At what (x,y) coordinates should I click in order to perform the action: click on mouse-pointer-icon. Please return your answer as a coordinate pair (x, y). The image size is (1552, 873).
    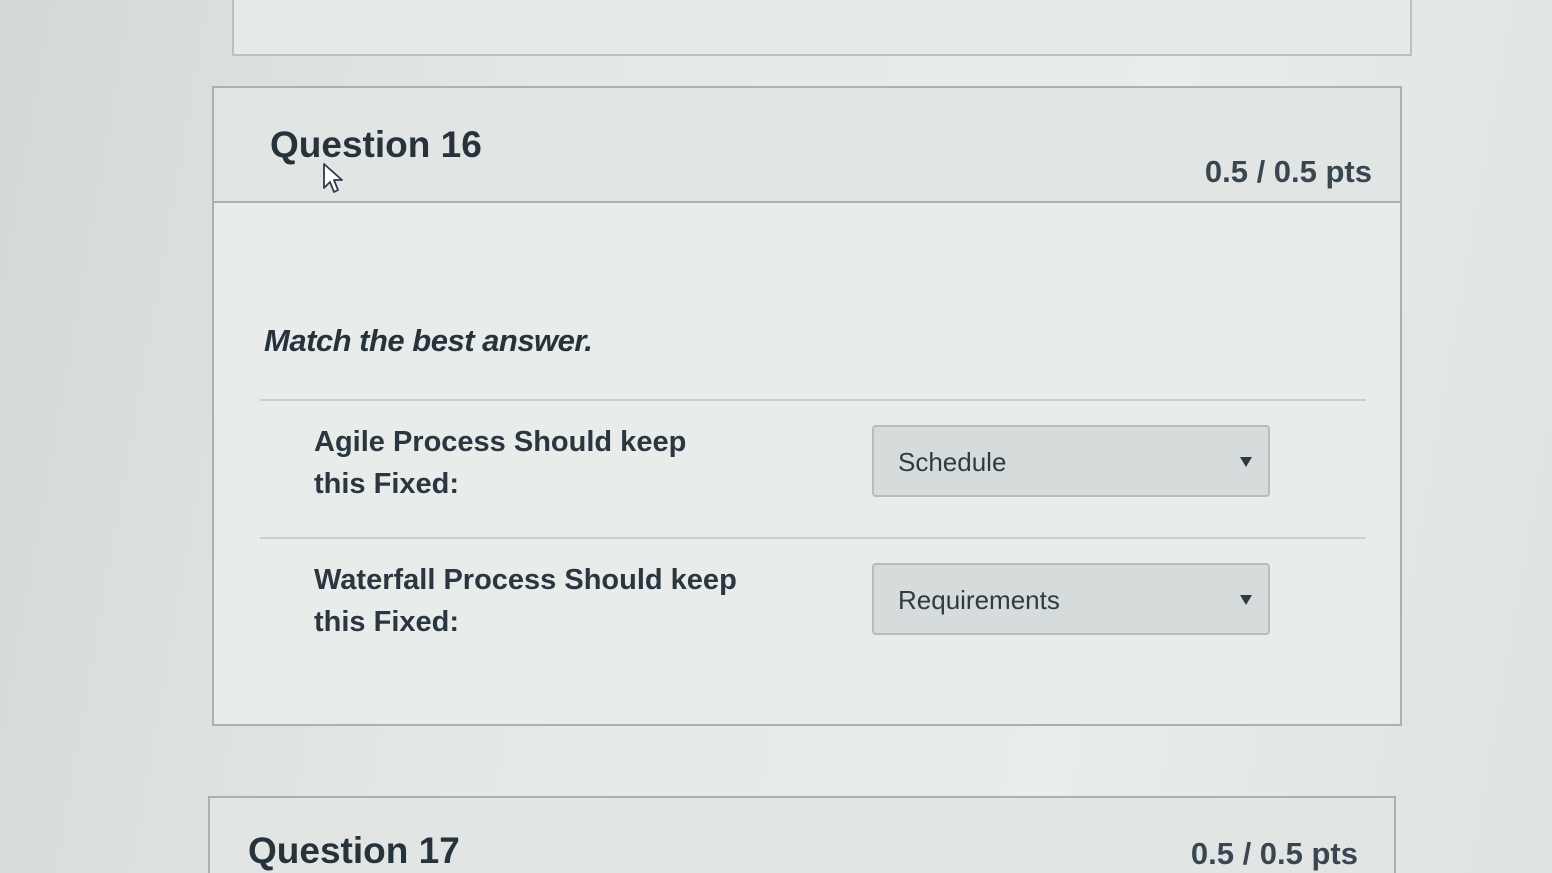
    Looking at the image, I should click on (333, 178).